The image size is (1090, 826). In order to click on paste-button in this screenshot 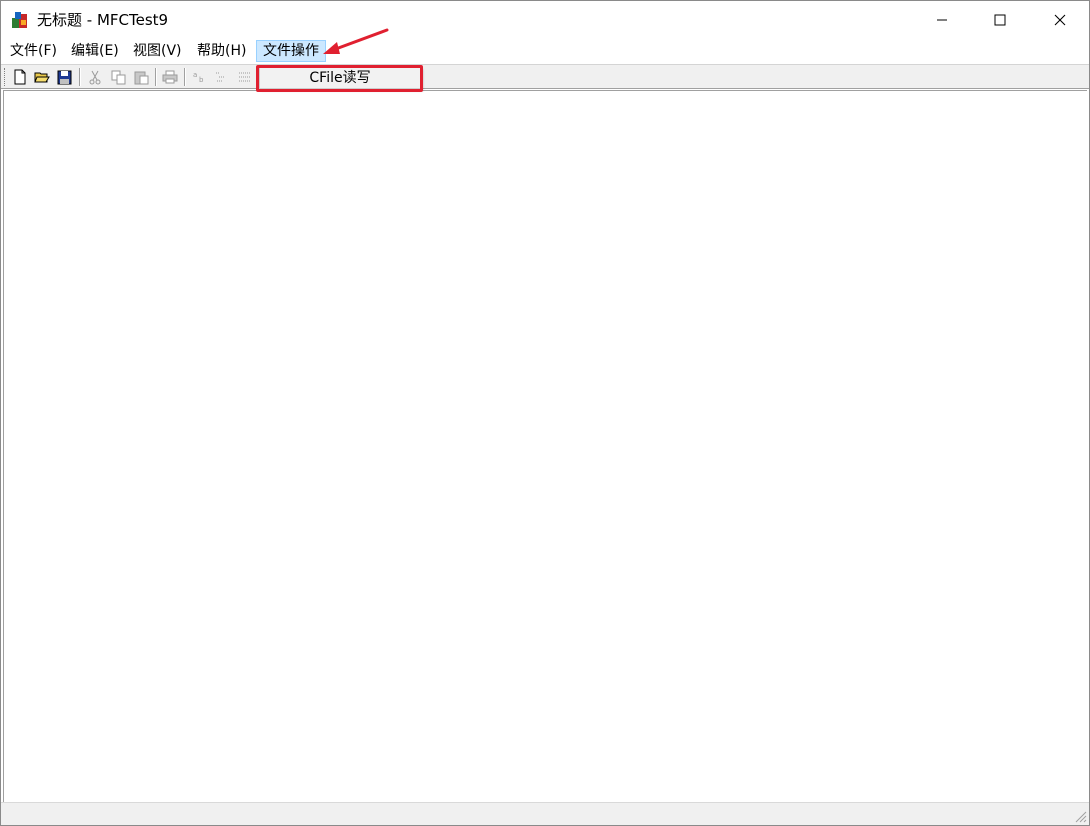, I will do `click(141, 77)`.